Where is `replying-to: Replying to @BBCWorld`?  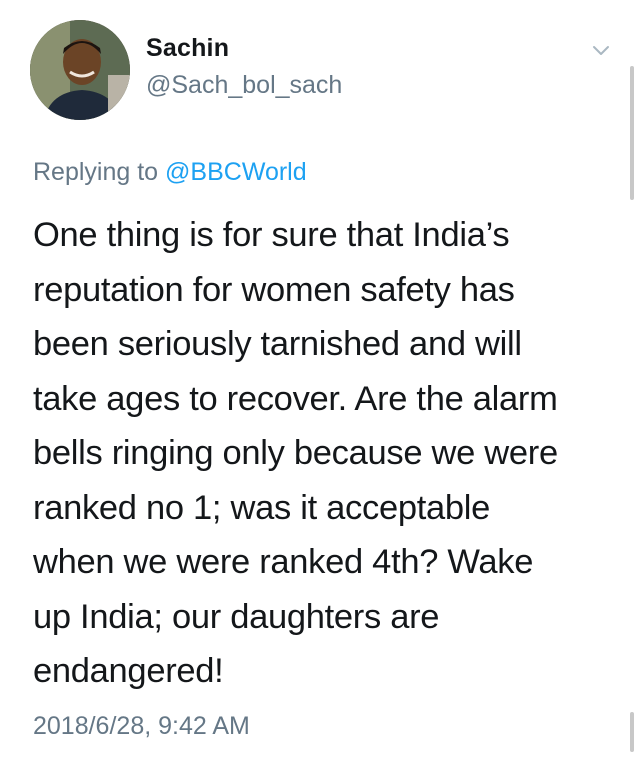
replying-to: Replying to @BBCWorld is located at coordinates (170, 172).